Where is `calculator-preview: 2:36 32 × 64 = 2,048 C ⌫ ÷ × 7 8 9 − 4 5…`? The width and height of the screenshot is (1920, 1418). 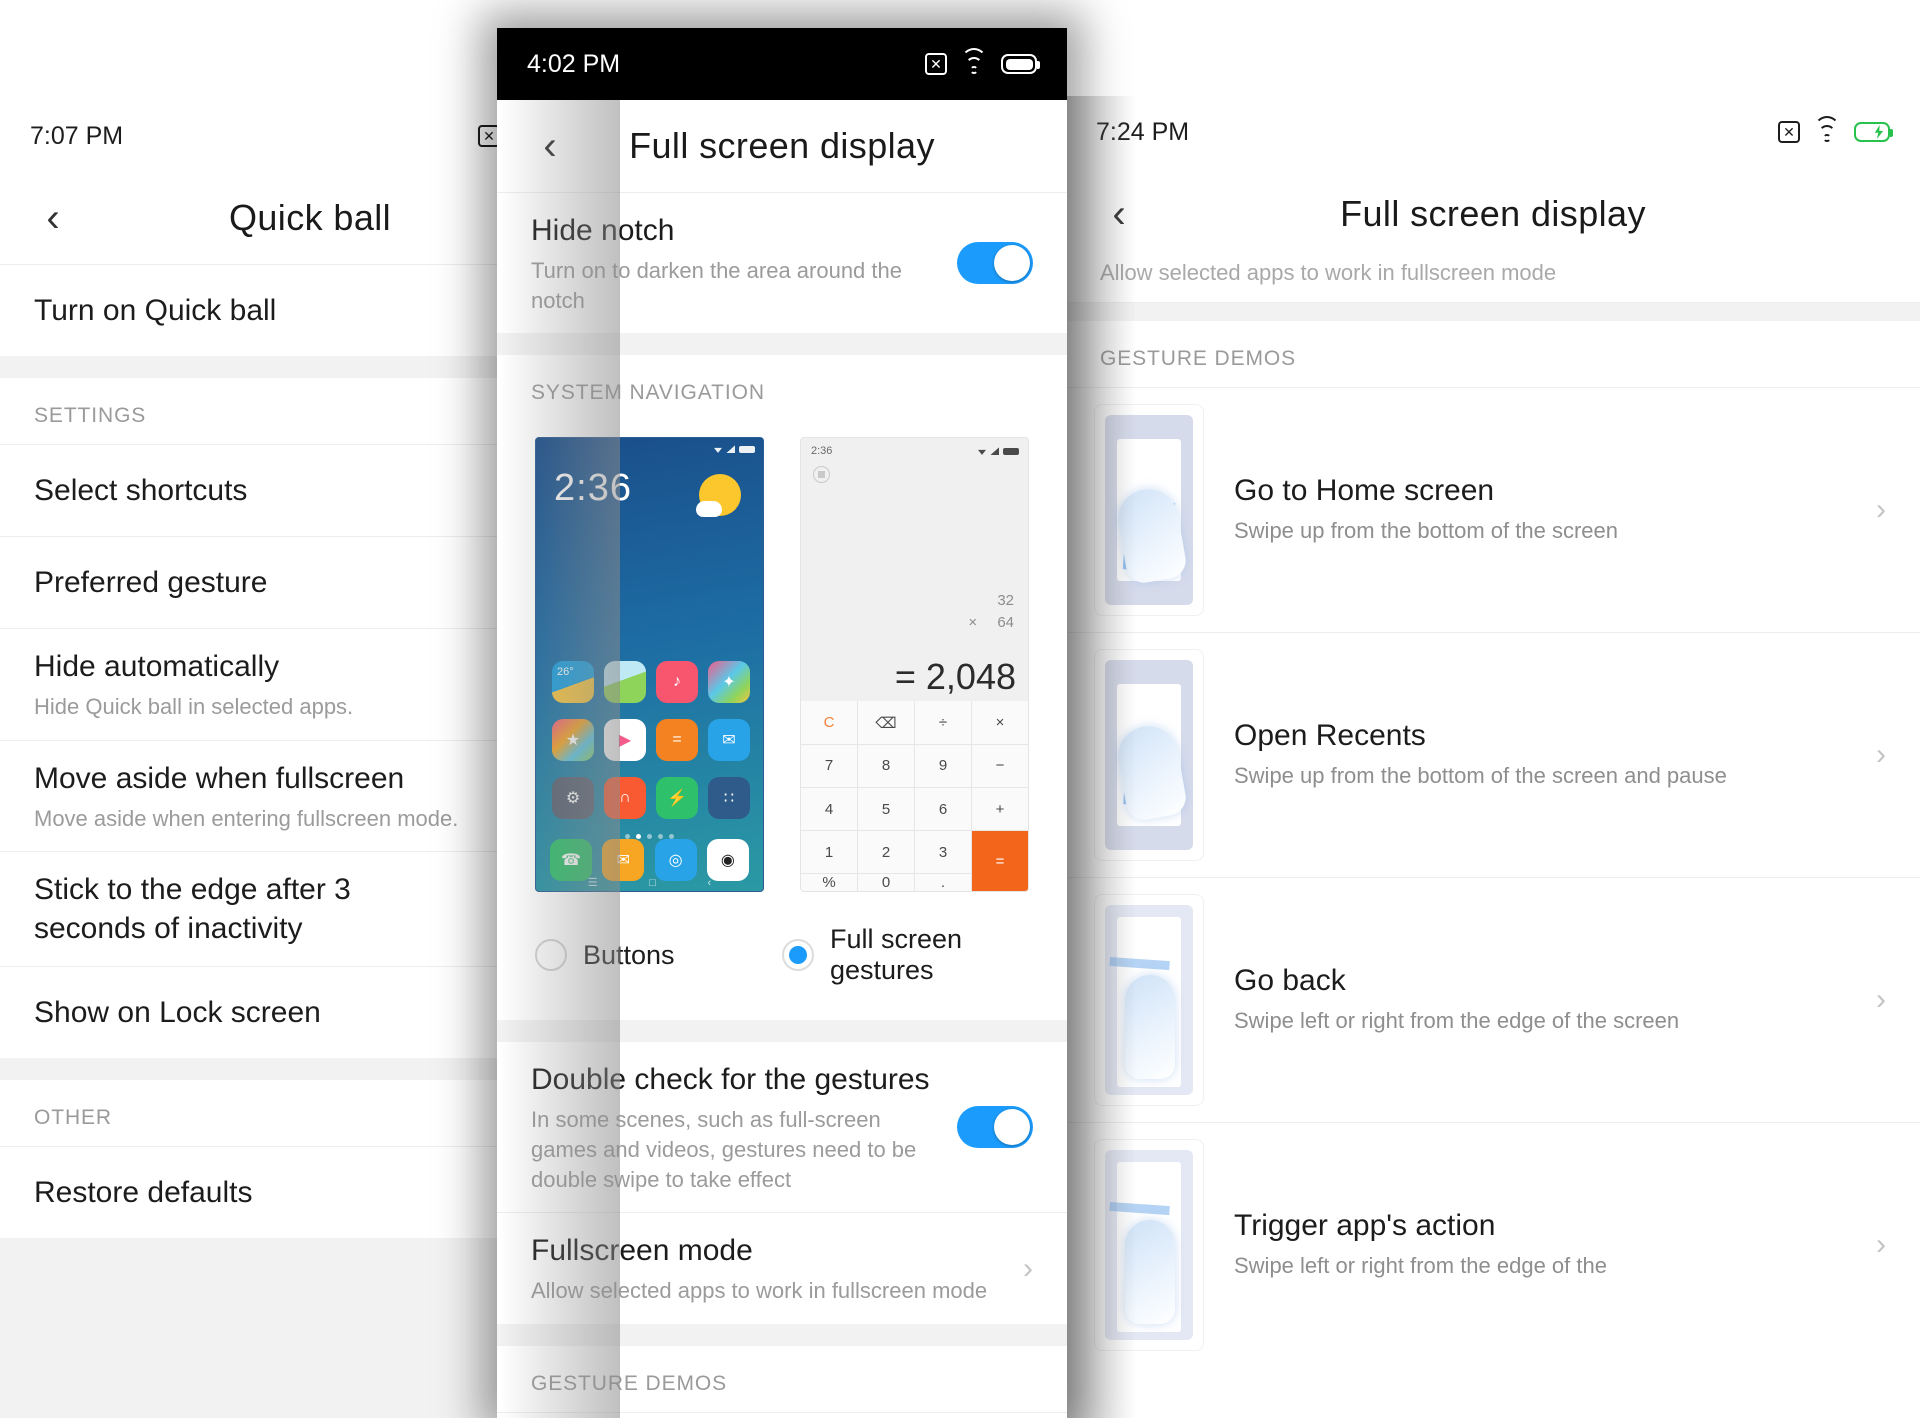
calculator-preview: 2:36 32 × 64 = 2,048 C ⌫ ÷ × 7 8 9 − 4 5… is located at coordinates (914, 665).